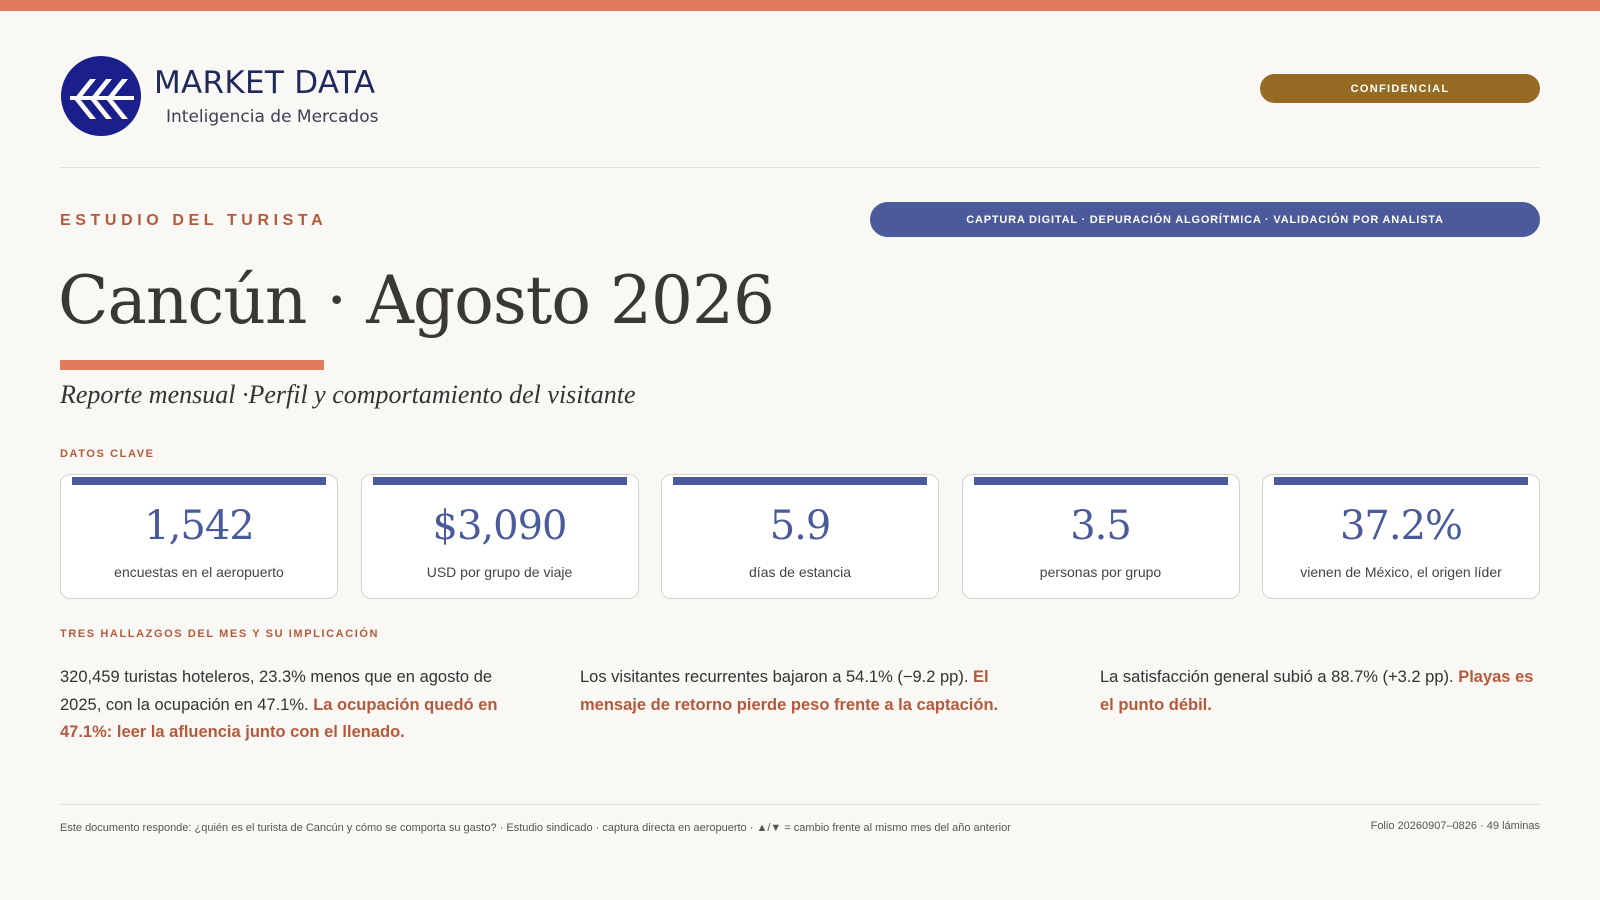 The image size is (1600, 900). I want to click on eyebrow-label: ESTUDIO DEL TURISTA, so click(194, 220).